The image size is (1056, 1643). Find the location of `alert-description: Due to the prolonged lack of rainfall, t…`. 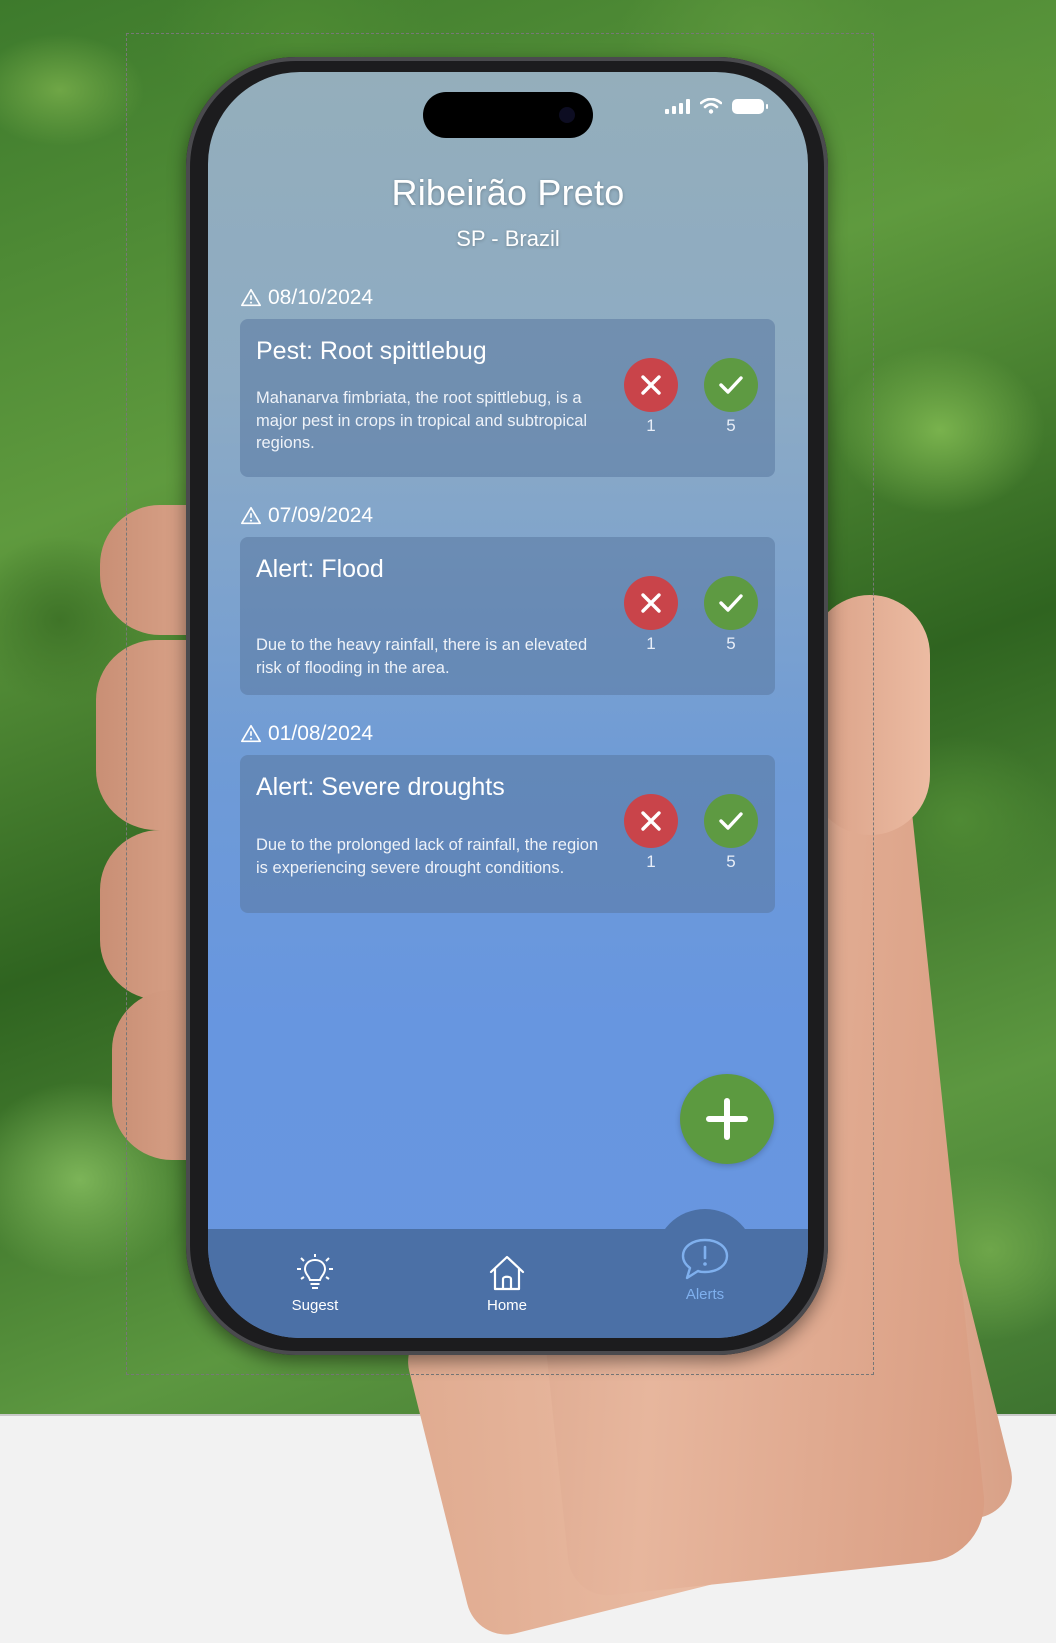

alert-description: Due to the prolonged lack of rainfall, t… is located at coordinates (427, 856).